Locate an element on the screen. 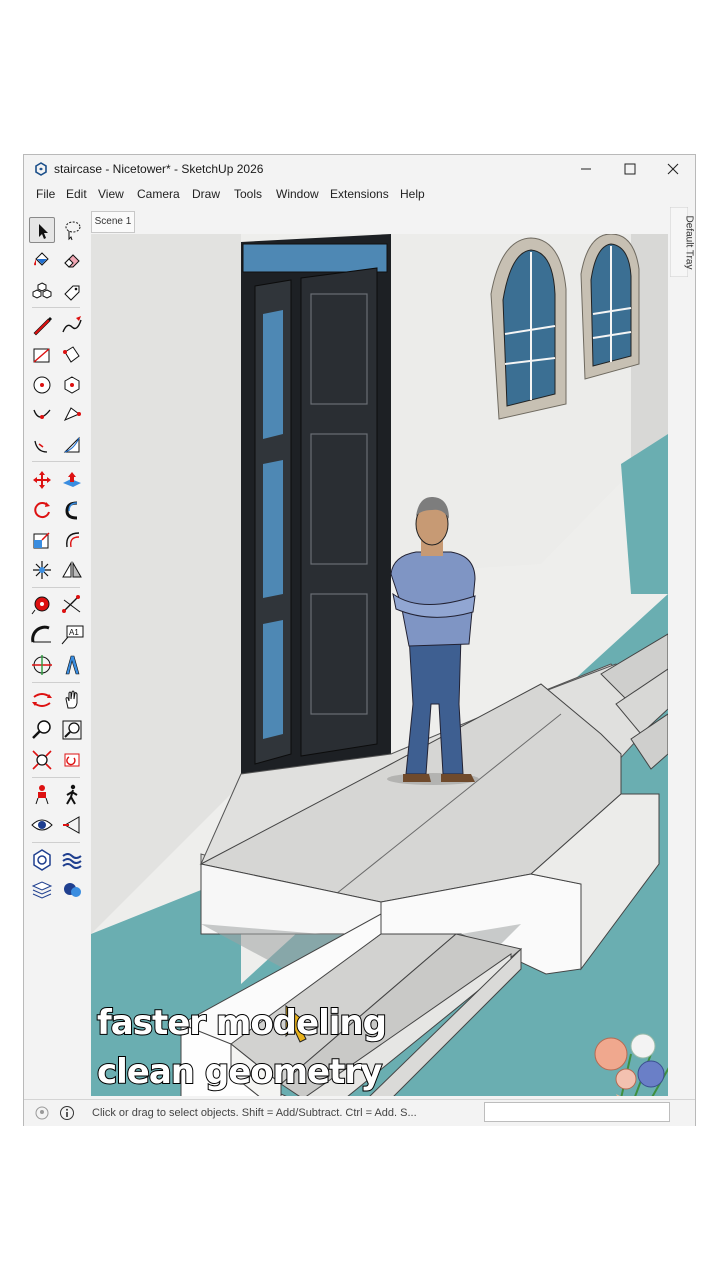 The image size is (720, 1280). zoom-window-icon is located at coordinates (72, 730).